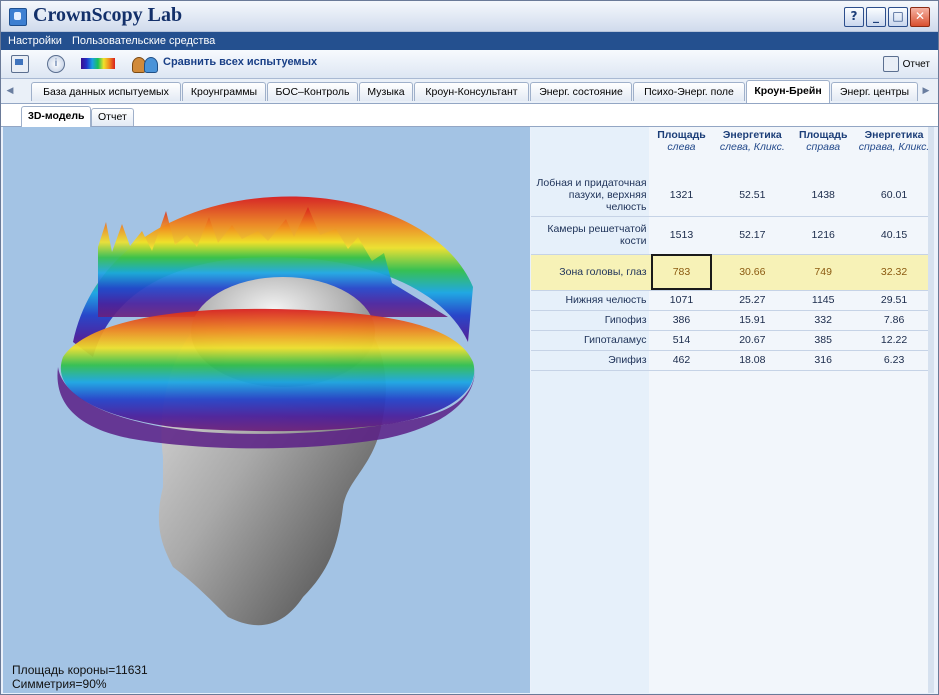 The width and height of the screenshot is (939, 695). Describe the element at coordinates (788, 91) in the screenshot. I see `tab-crown-brain: Кроун-Брейн` at that location.